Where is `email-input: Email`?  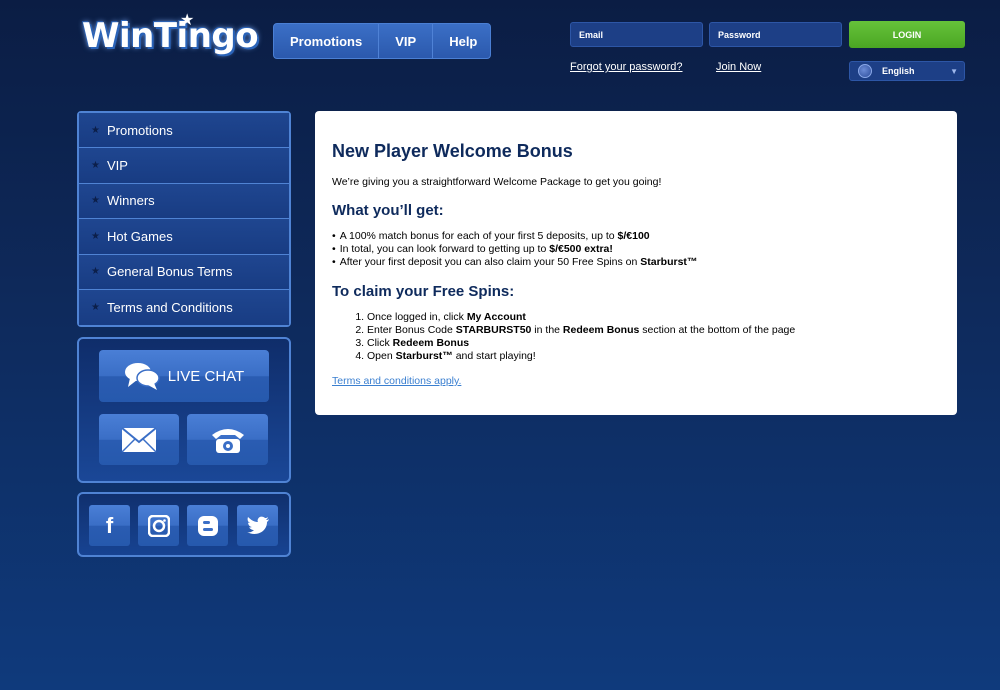 email-input: Email is located at coordinates (636, 34).